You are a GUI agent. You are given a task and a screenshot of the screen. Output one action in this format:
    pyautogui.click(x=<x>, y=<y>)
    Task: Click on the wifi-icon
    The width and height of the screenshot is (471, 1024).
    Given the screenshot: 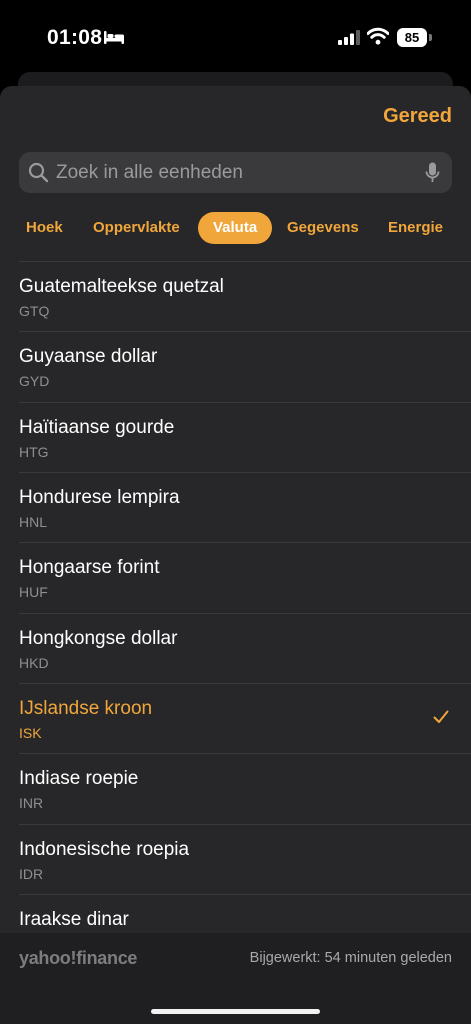 What is the action you would take?
    pyautogui.click(x=378, y=36)
    